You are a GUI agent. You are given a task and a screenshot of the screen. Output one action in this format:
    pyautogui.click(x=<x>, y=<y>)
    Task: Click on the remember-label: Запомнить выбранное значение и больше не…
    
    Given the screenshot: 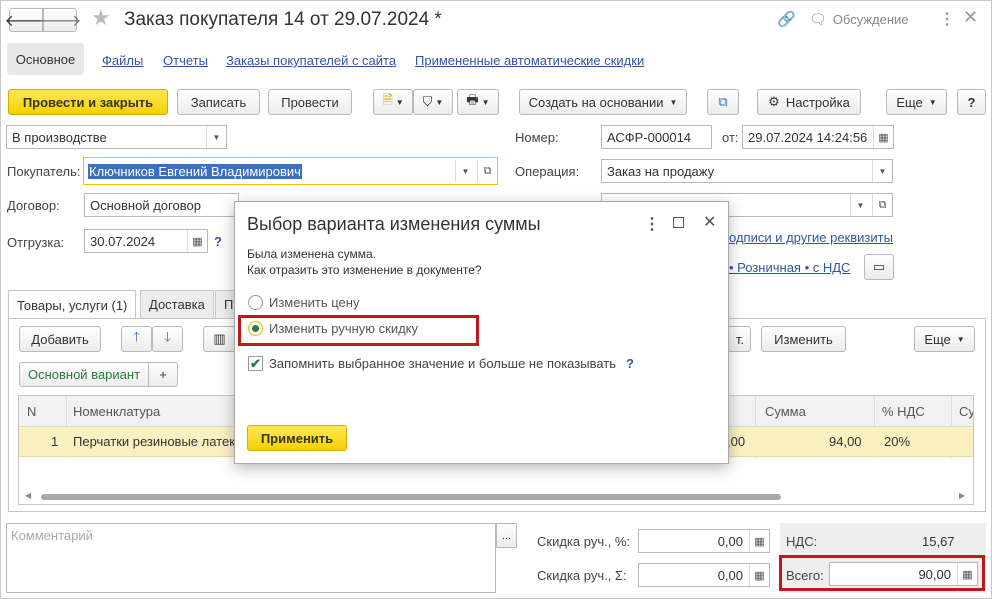 What is the action you would take?
    pyautogui.click(x=443, y=363)
    